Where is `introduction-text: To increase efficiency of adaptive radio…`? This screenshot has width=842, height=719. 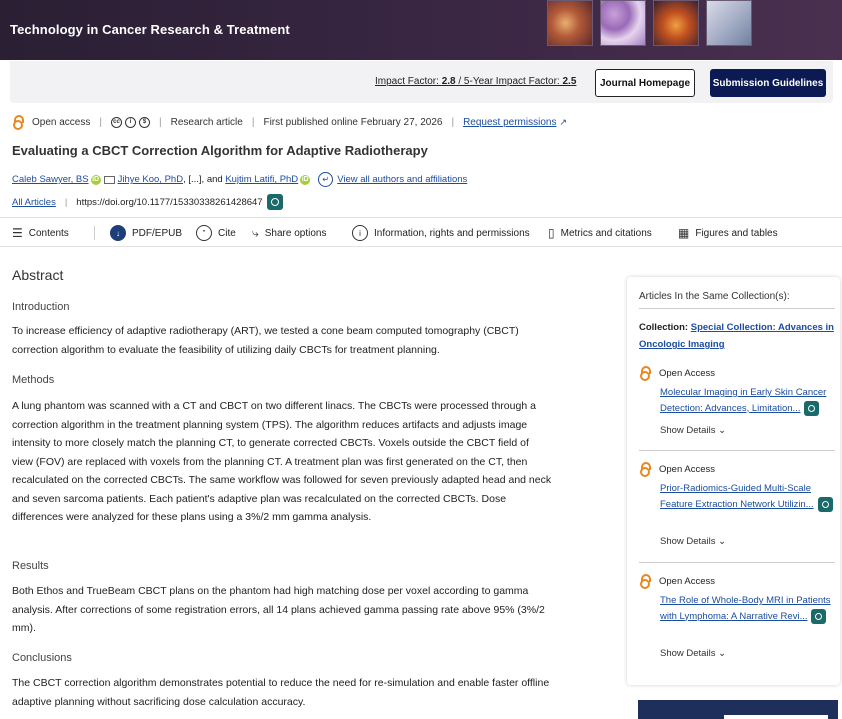 introduction-text: To increase efficiency of adaptive radio… is located at coordinates (265, 340).